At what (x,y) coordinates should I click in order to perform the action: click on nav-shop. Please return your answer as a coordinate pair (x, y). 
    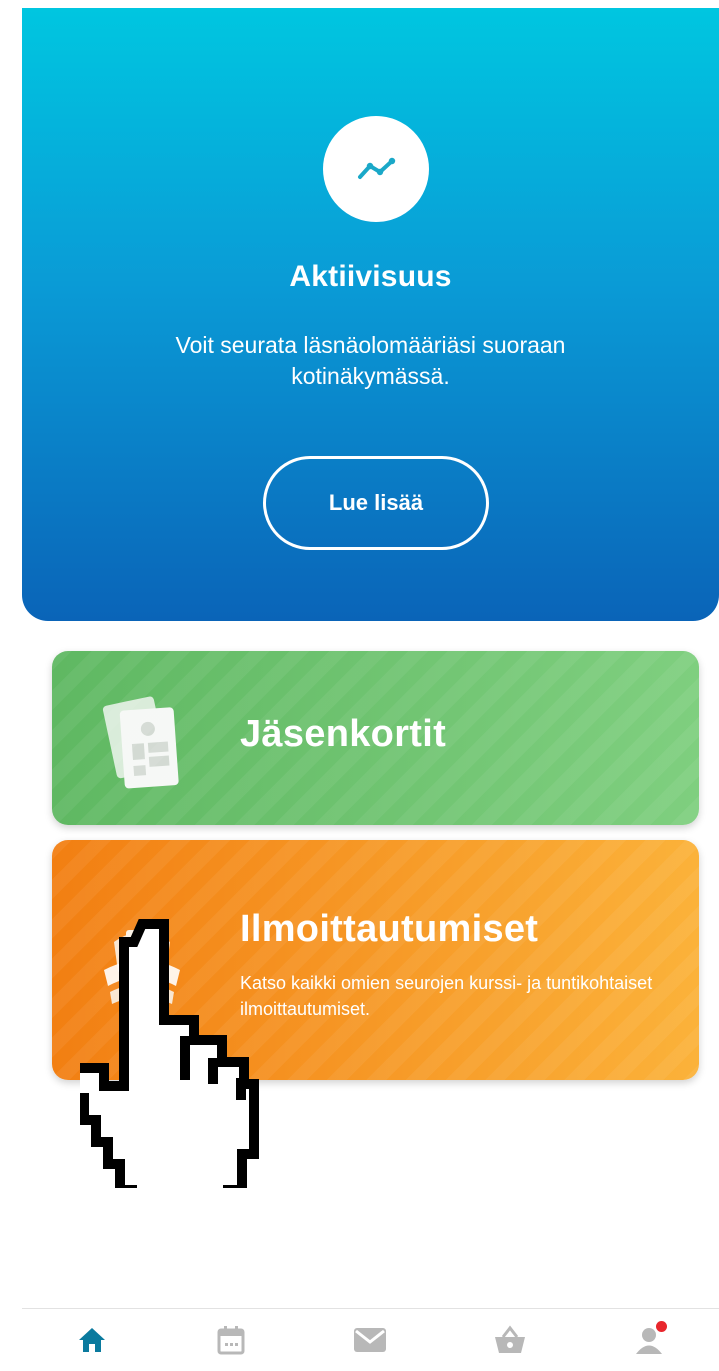
    Looking at the image, I should click on (510, 1340).